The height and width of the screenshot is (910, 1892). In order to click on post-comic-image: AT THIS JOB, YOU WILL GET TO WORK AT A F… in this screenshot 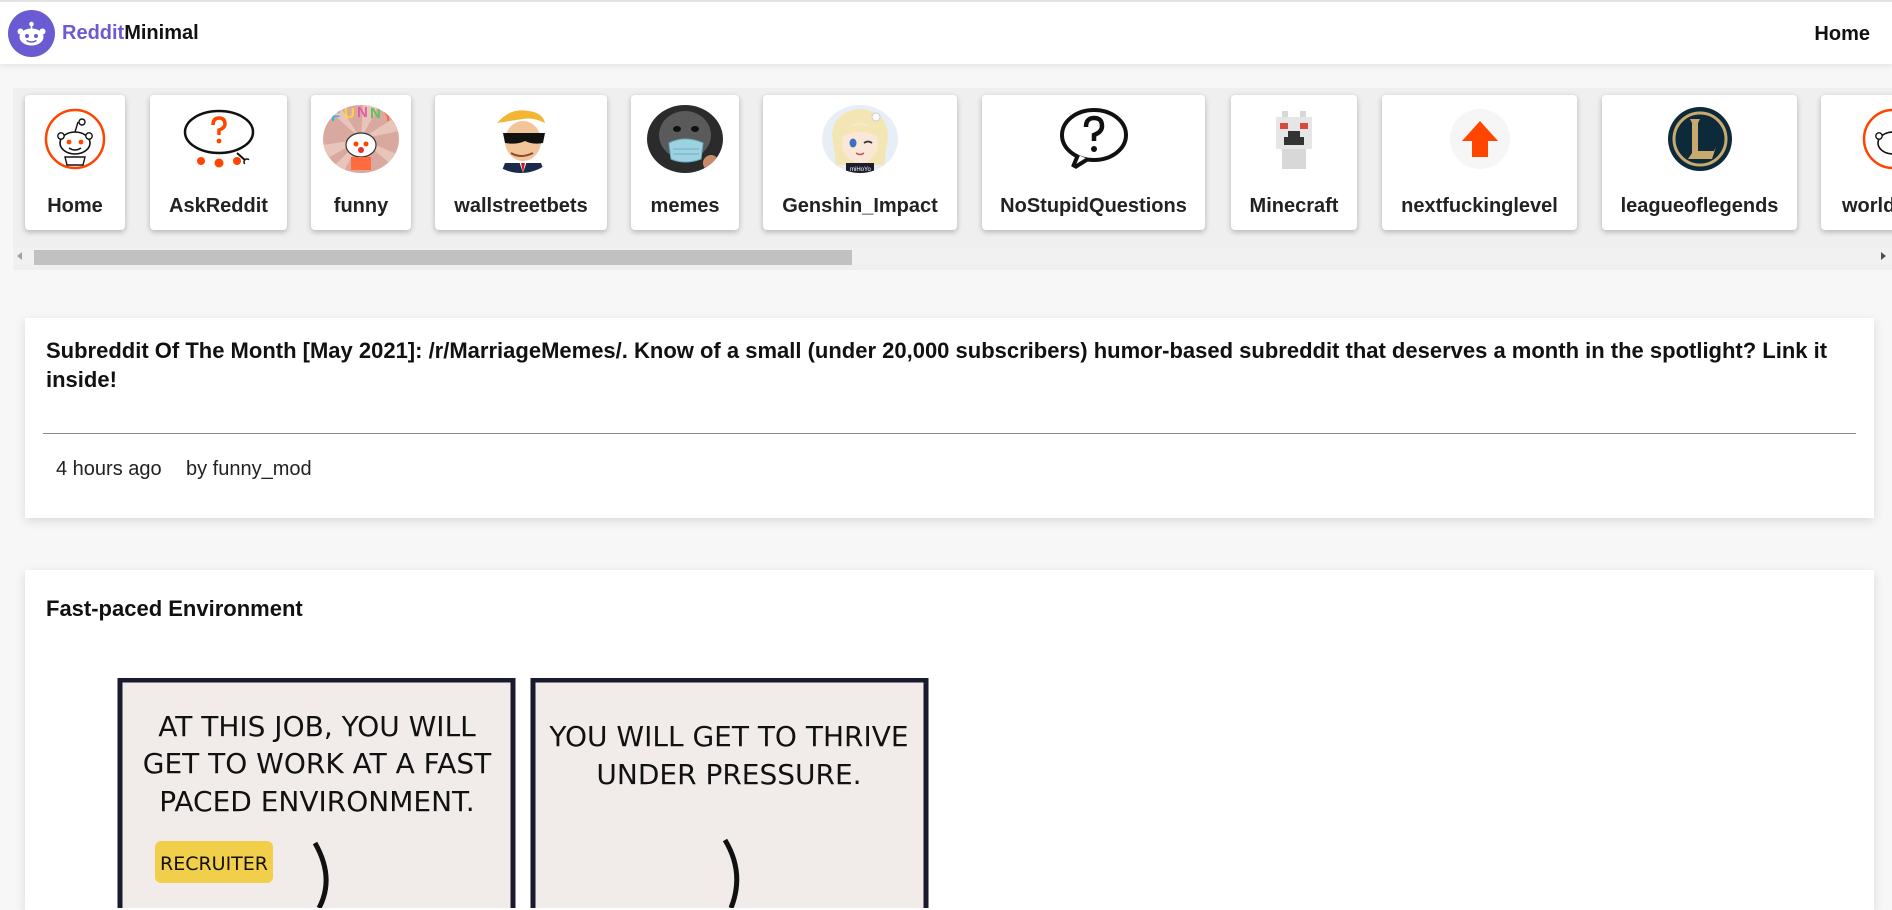, I will do `click(515, 793)`.